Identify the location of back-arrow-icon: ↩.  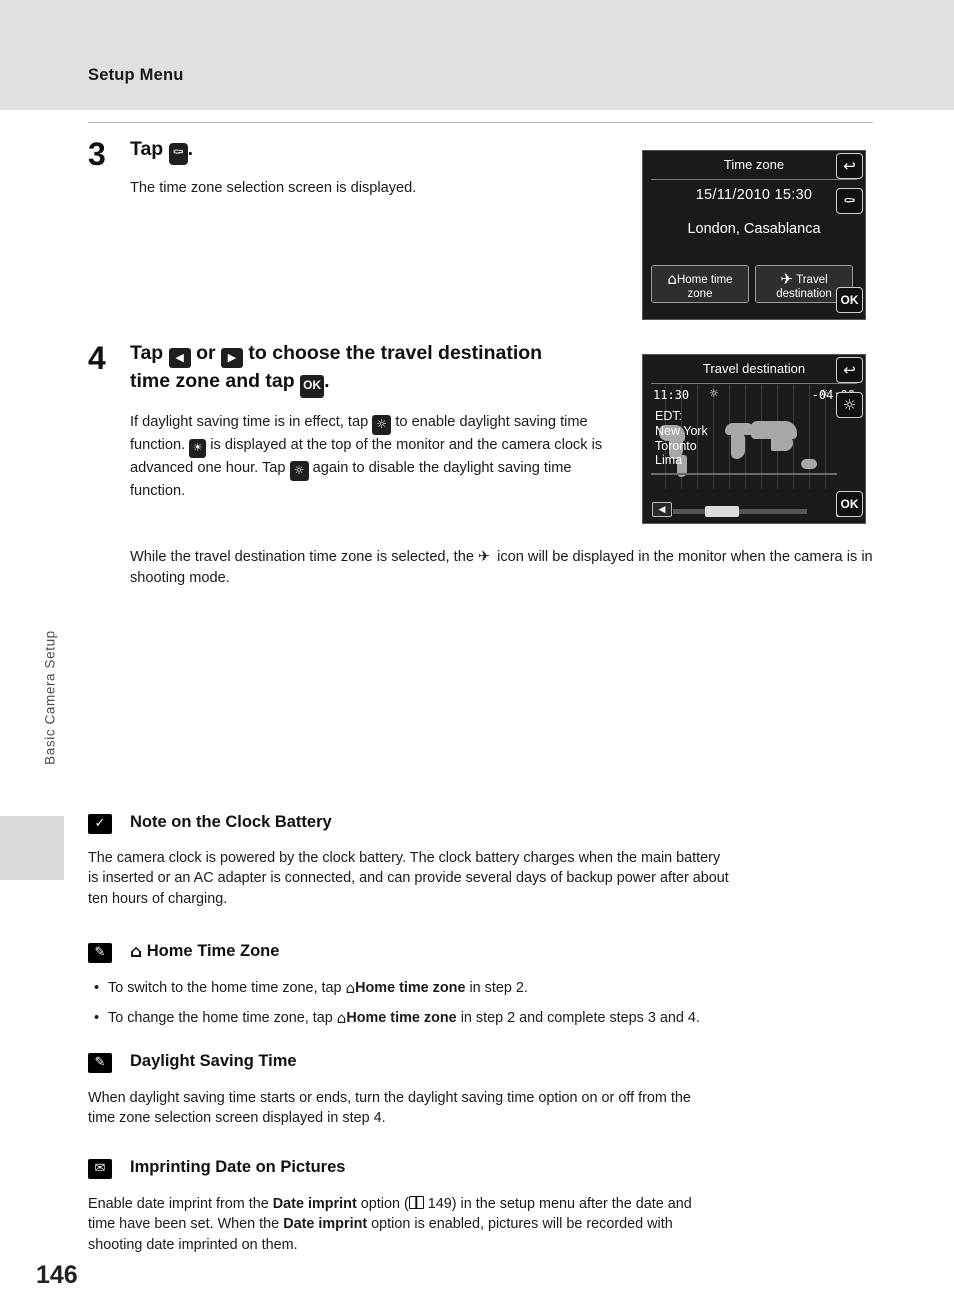
(849, 166).